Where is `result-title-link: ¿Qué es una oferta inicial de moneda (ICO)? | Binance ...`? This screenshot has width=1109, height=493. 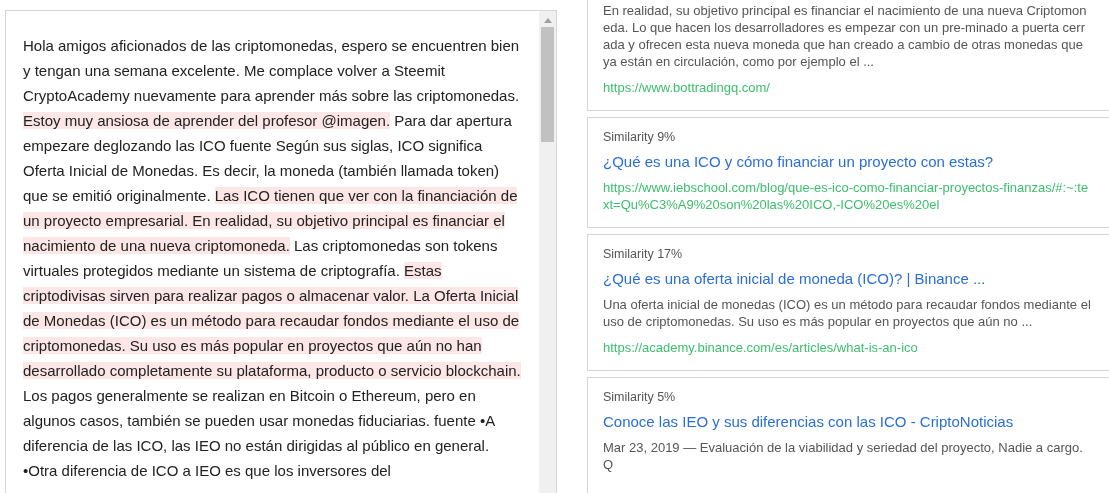
result-title-link: ¿Qué es una oferta inicial de moneda (ICO)? | Binance ... is located at coordinates (847, 278).